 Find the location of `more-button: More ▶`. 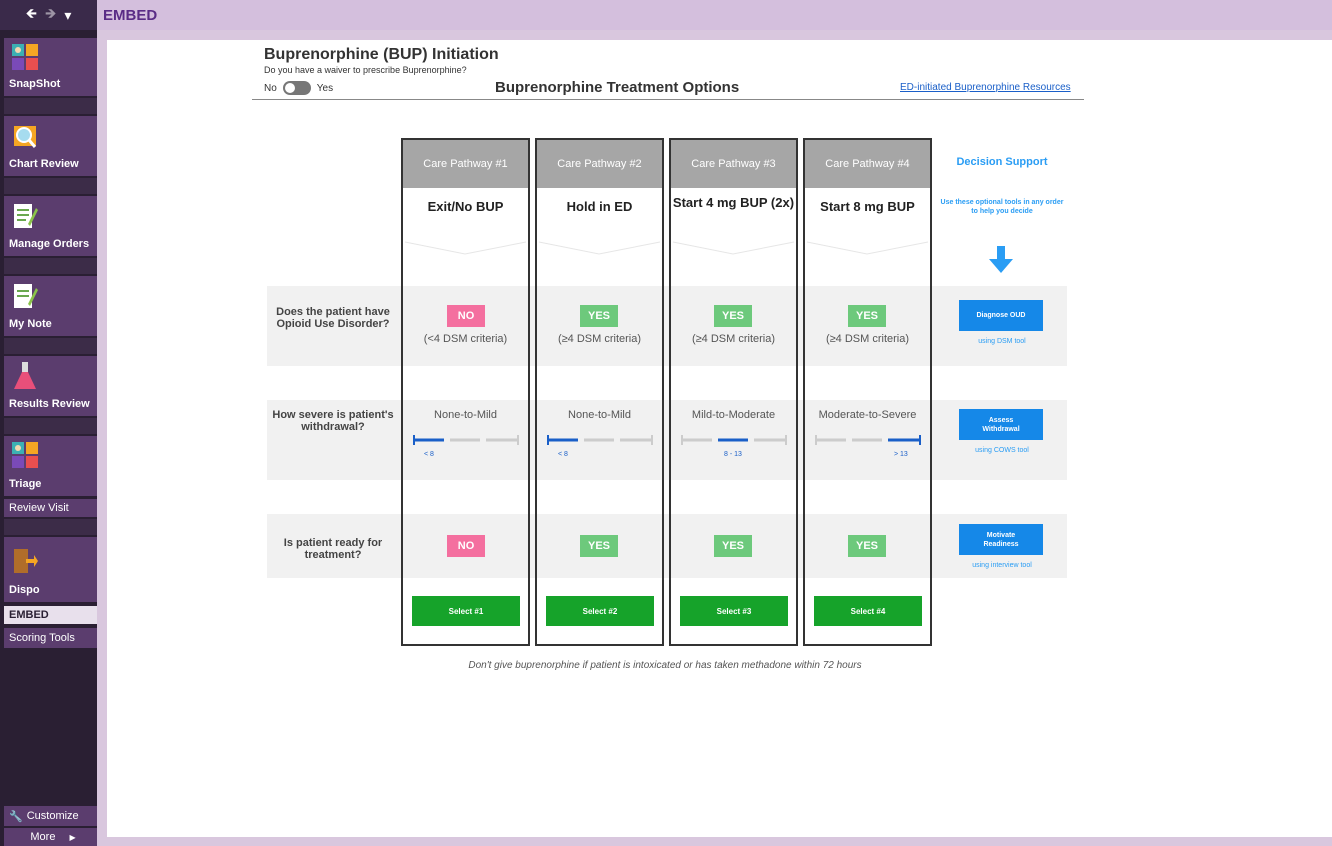

more-button: More ▶ is located at coordinates (50, 837).